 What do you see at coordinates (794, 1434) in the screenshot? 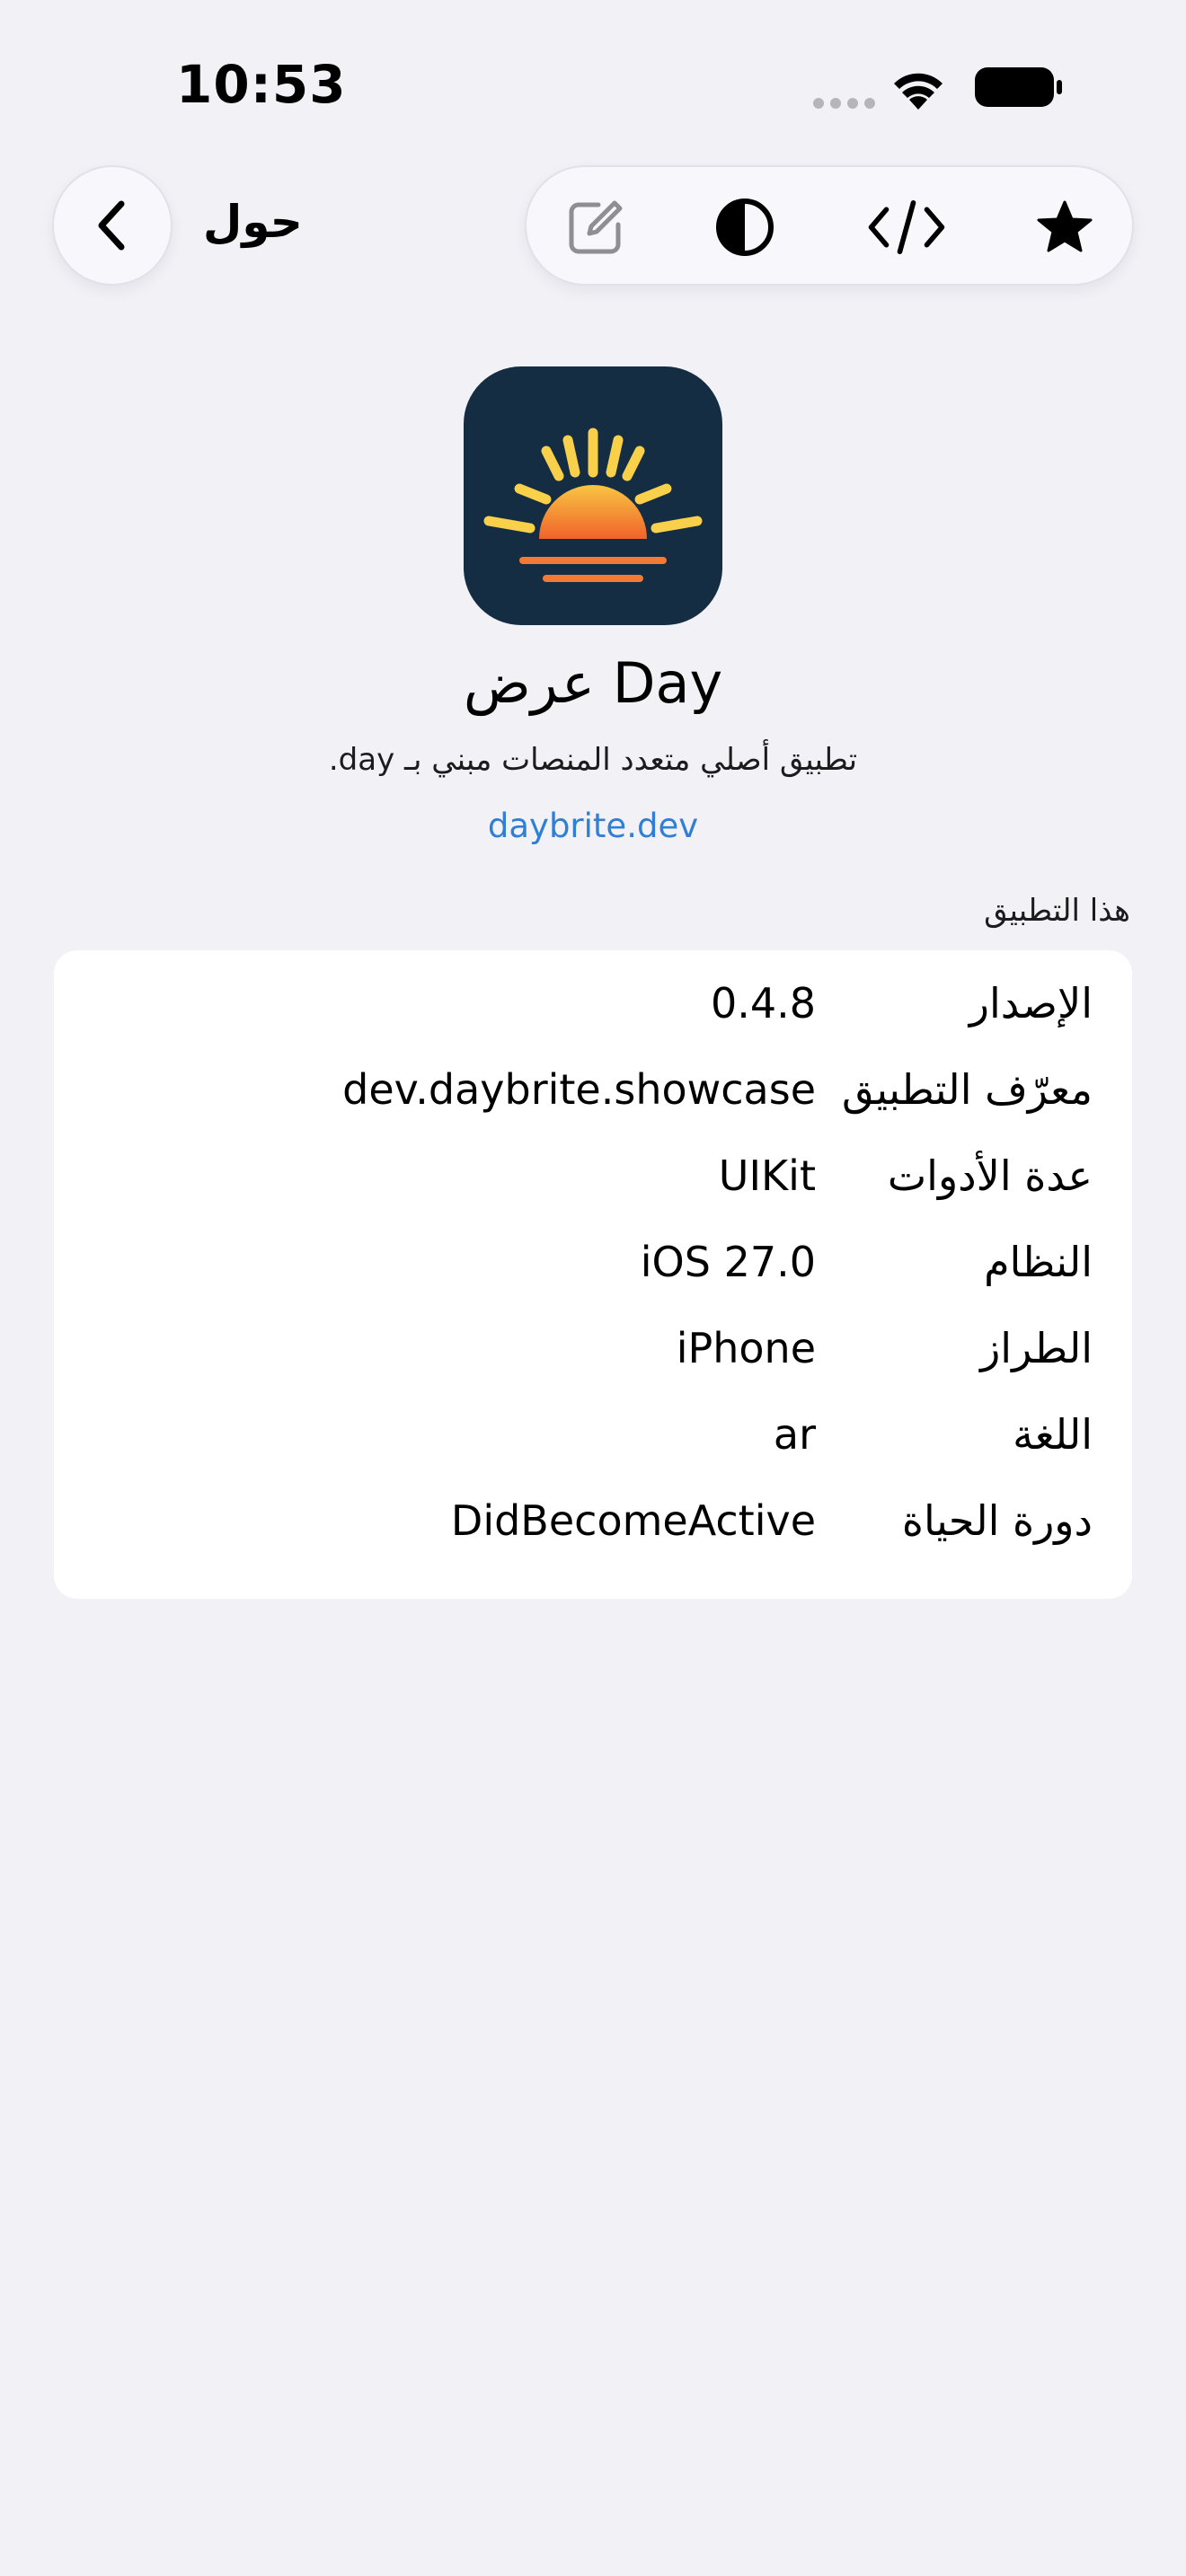
I see `info-value: ar` at bounding box center [794, 1434].